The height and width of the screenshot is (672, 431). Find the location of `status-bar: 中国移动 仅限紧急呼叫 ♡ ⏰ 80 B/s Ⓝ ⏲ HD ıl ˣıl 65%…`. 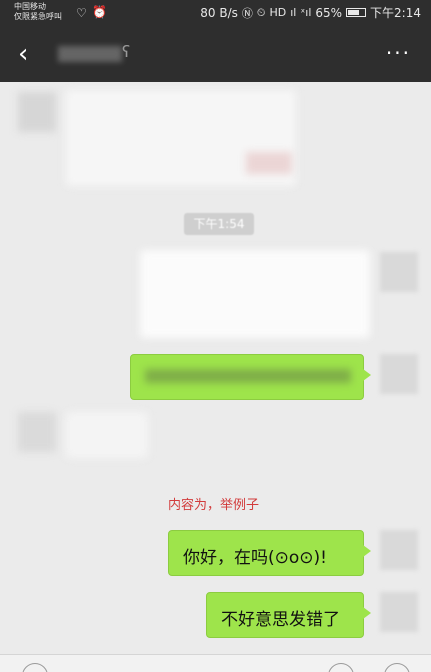

status-bar: 中国移动 仅限紧急呼叫 ♡ ⏰ 80 B/s Ⓝ ⏲ HD ıl ˣıl 65%… is located at coordinates (215, 13).